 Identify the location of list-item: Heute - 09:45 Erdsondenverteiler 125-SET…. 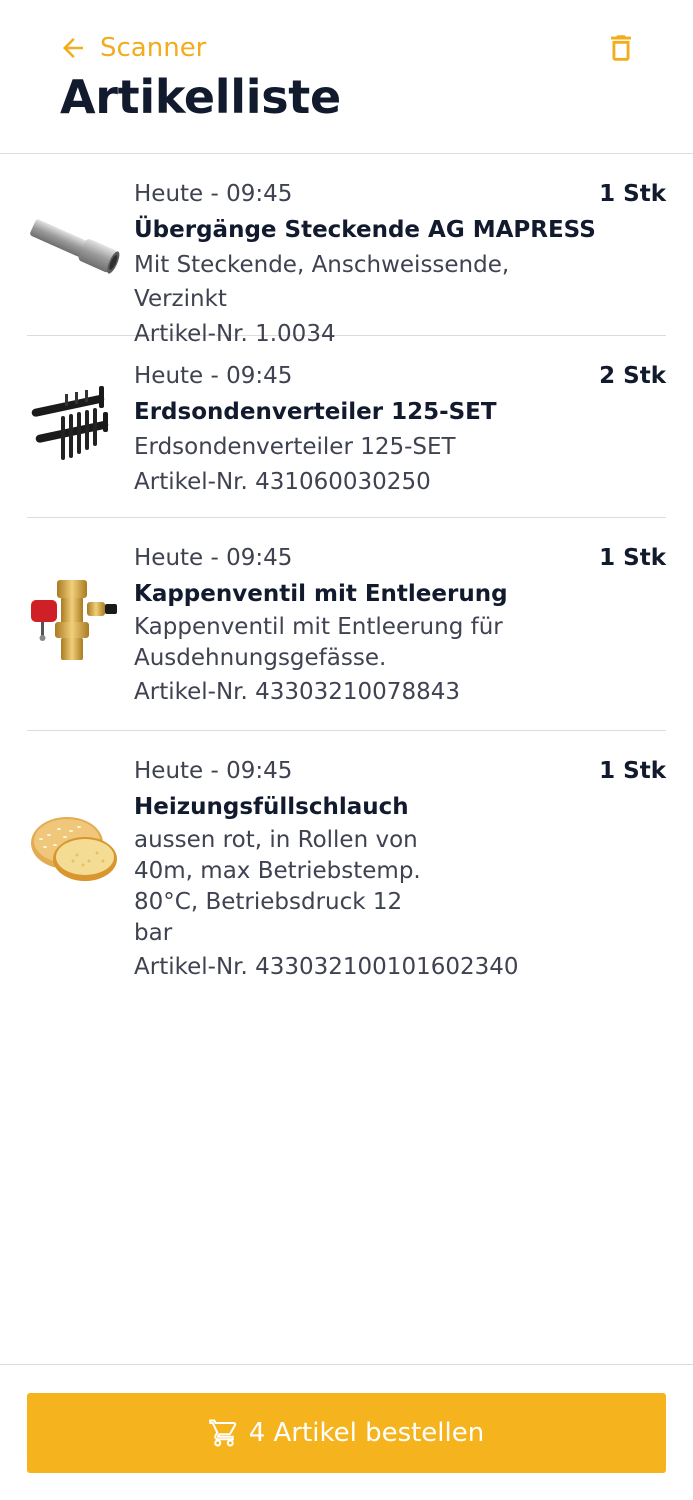
(346, 427).